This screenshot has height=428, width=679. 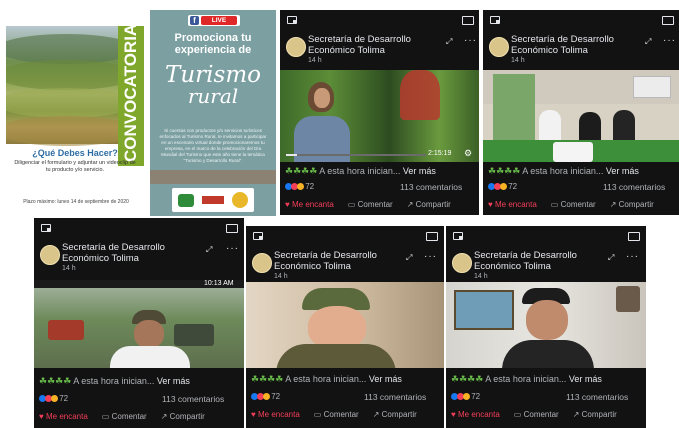 What do you see at coordinates (468, 153) in the screenshot?
I see `settings-gear-icon: ⚙` at bounding box center [468, 153].